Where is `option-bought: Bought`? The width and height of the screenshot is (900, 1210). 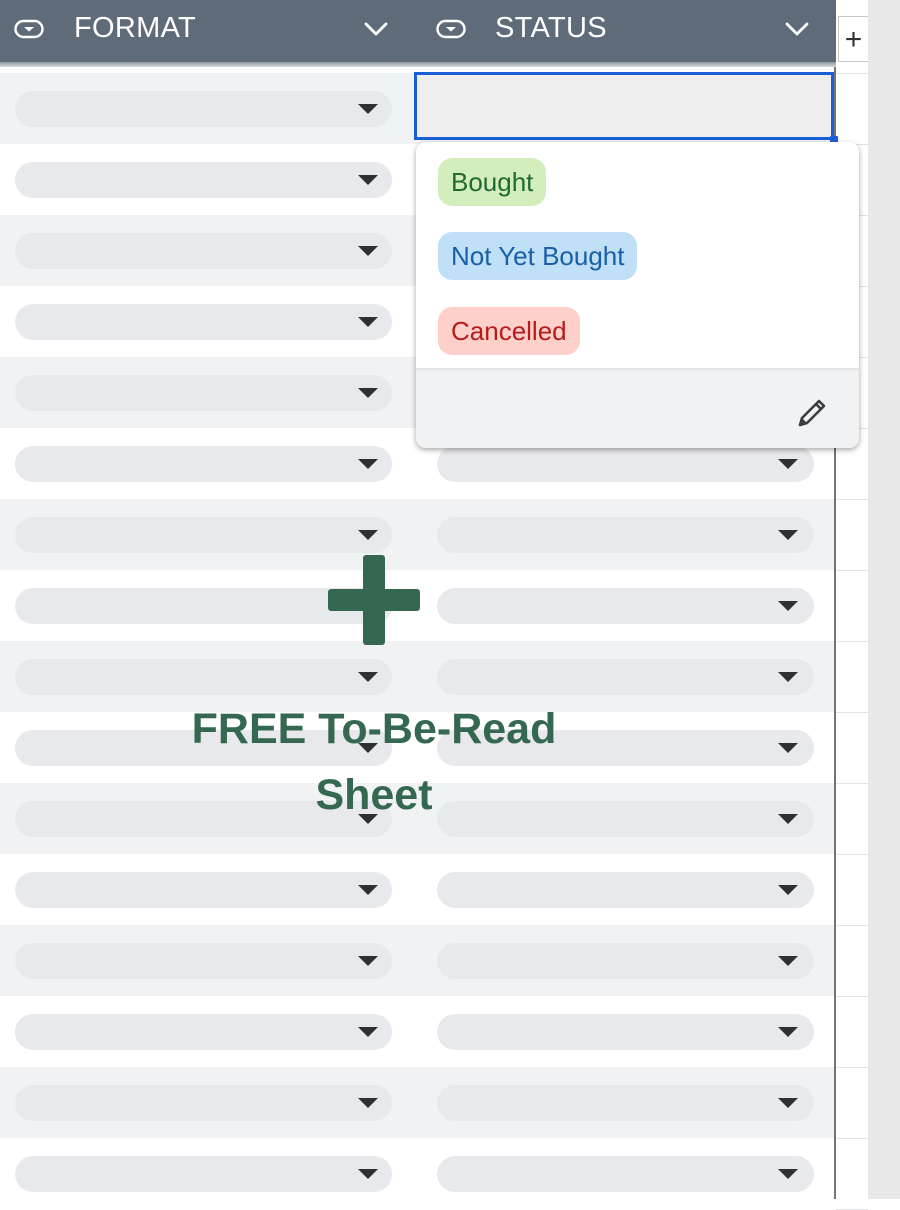
option-bought: Bought is located at coordinates (492, 182).